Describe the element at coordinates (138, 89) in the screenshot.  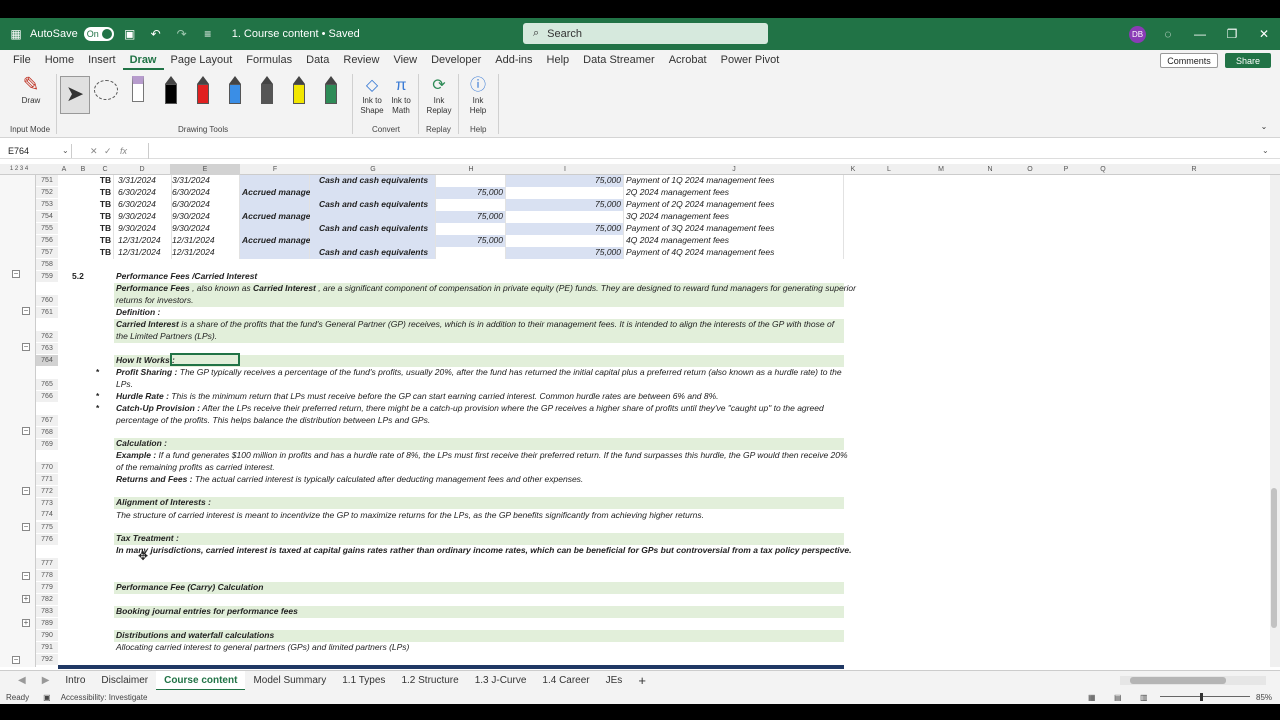
I see `eraser-button` at that location.